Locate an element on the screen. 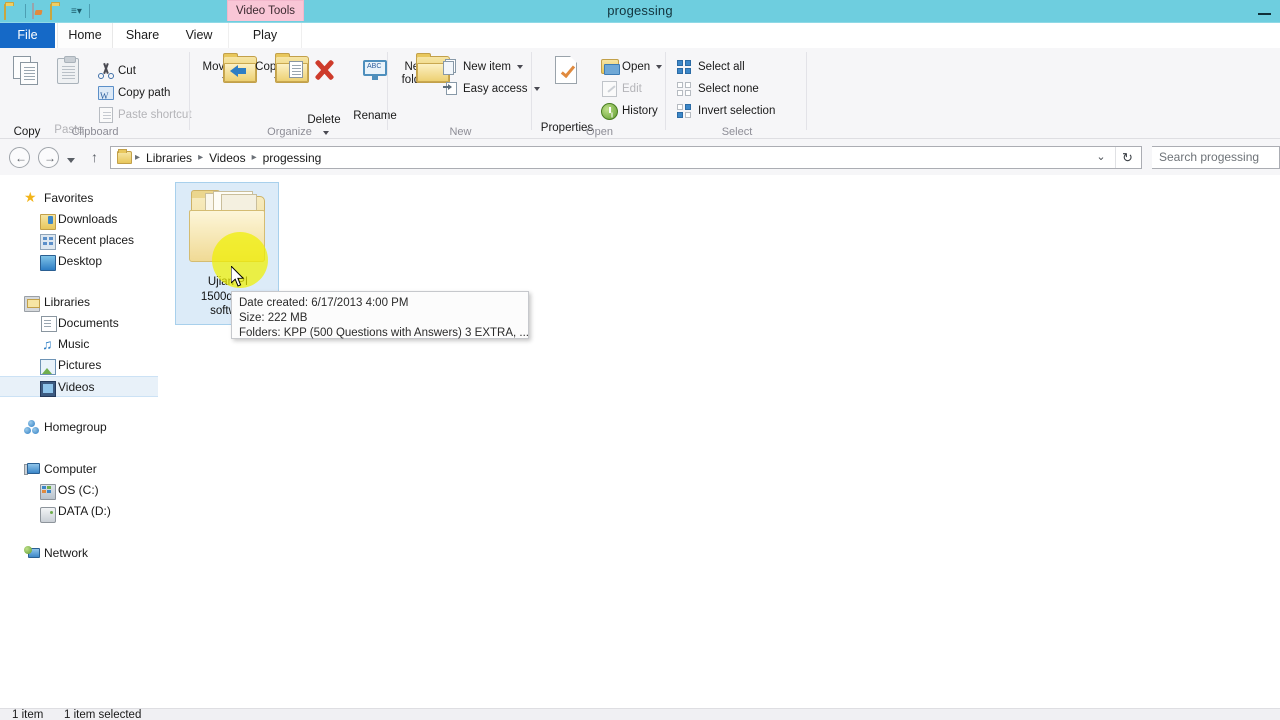  contextual-tab-video-tools: Video Tools is located at coordinates (265, 10).